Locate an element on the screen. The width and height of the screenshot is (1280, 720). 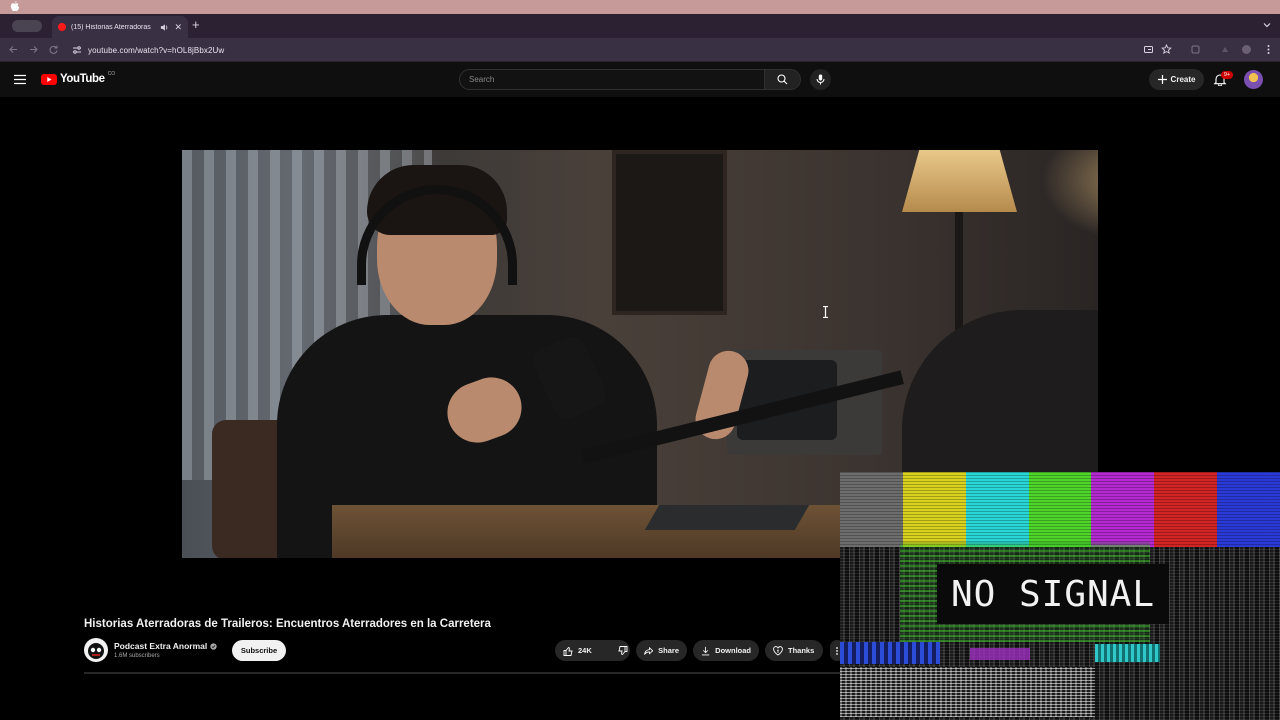
text-cursor-icon is located at coordinates (825, 312).